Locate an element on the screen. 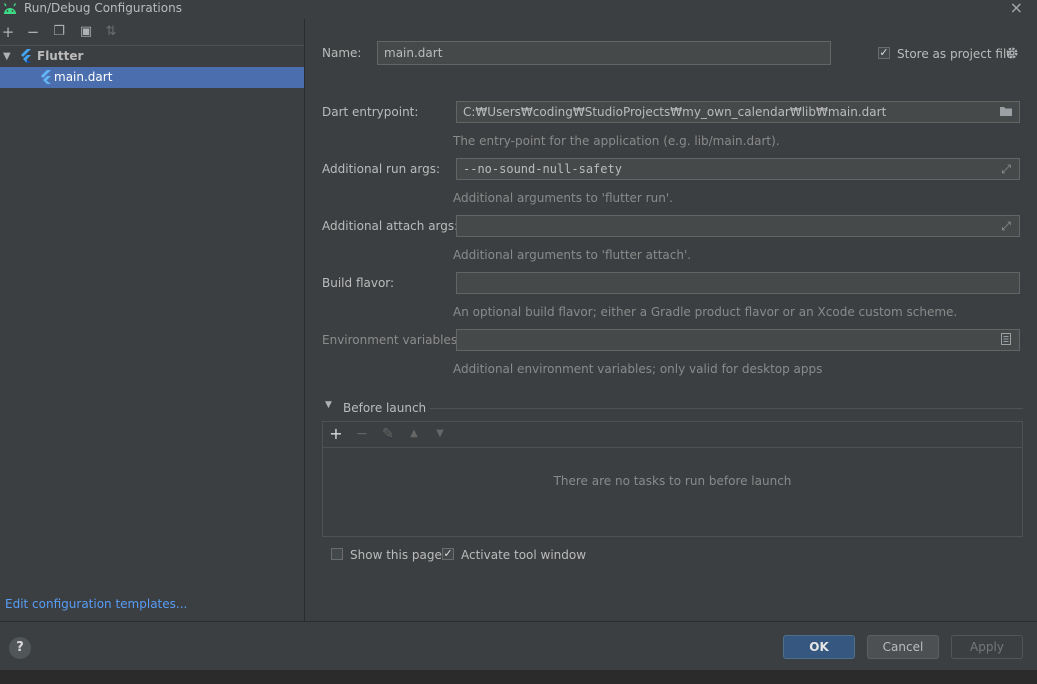 The height and width of the screenshot is (684, 1037). cancel-button: Cancel is located at coordinates (903, 647).